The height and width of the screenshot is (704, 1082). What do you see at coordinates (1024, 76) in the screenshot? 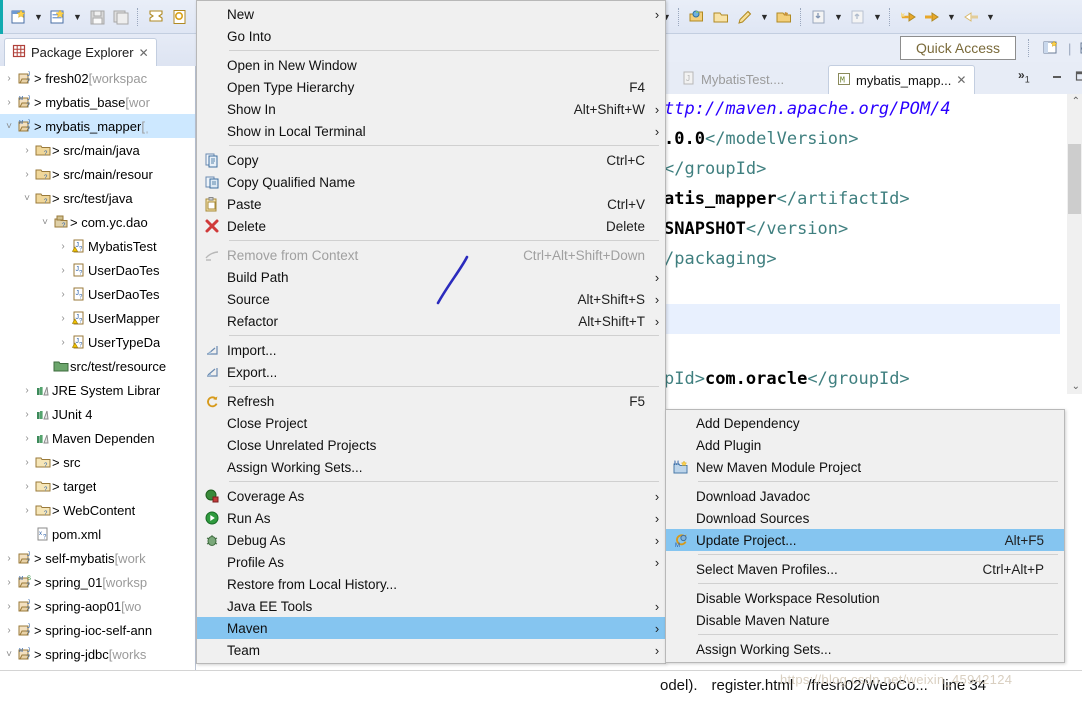
I see `editor-overflow-indicator: »1` at bounding box center [1024, 76].